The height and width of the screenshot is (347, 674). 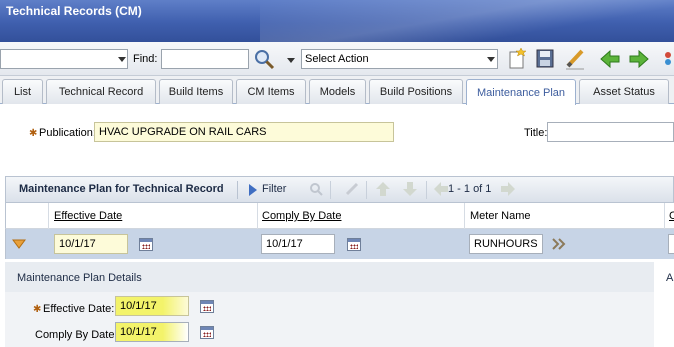 I want to click on comply-by-date-field: 10/1/17, so click(x=152, y=332).